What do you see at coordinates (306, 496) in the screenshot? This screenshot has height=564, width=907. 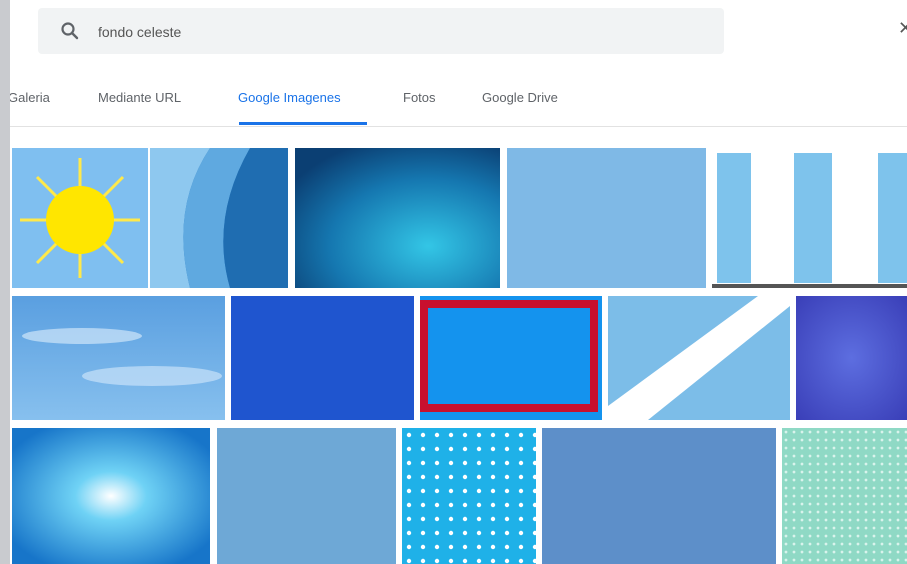 I see `image-result-grain-texture` at bounding box center [306, 496].